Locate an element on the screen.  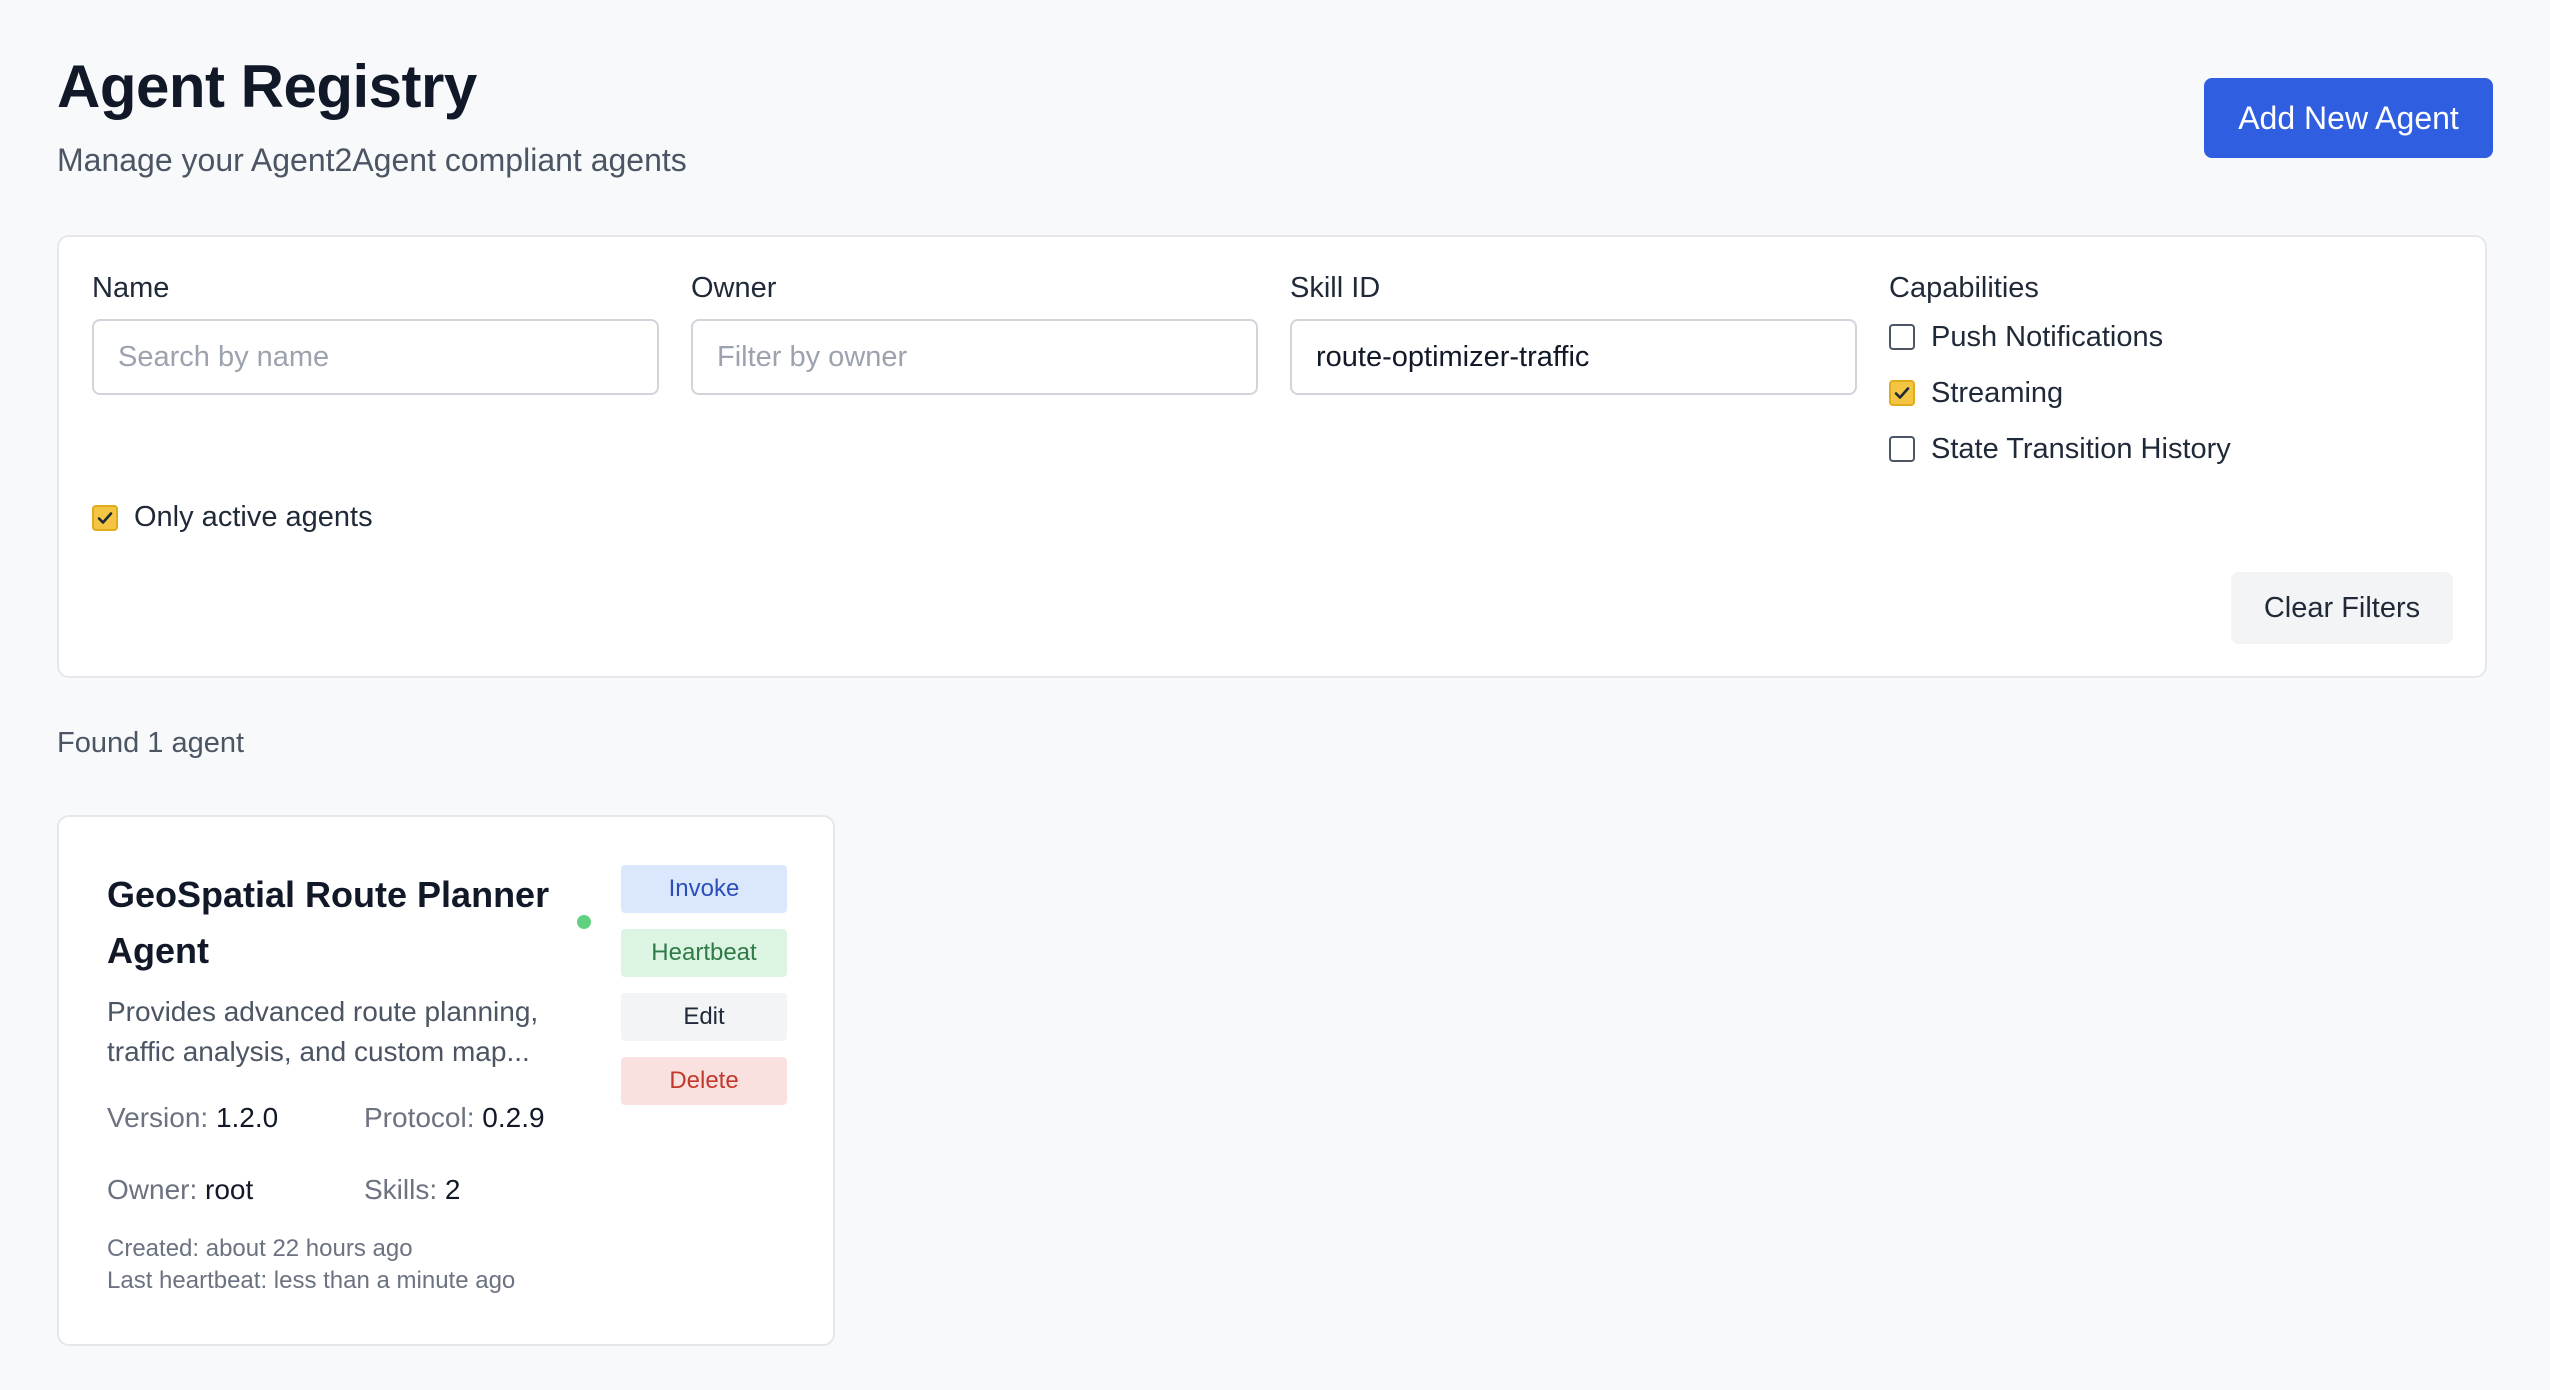
owner-value: root is located at coordinates (229, 1189).